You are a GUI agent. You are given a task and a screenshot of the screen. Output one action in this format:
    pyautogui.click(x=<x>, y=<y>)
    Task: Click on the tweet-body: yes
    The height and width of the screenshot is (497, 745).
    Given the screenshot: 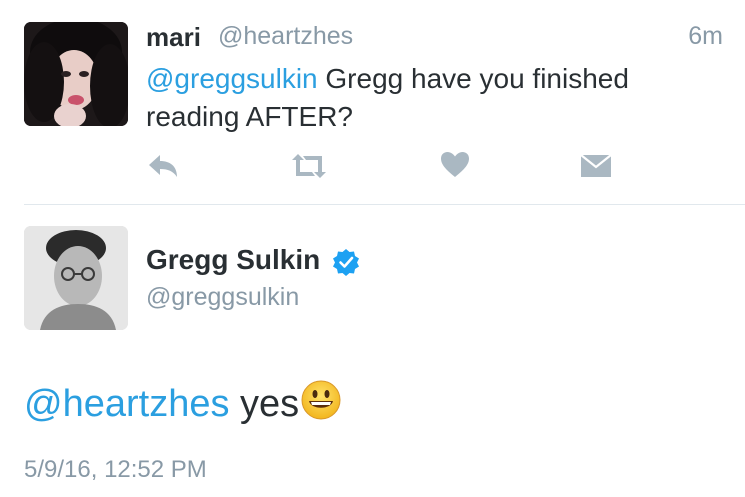 What is the action you would take?
    pyautogui.click(x=264, y=404)
    